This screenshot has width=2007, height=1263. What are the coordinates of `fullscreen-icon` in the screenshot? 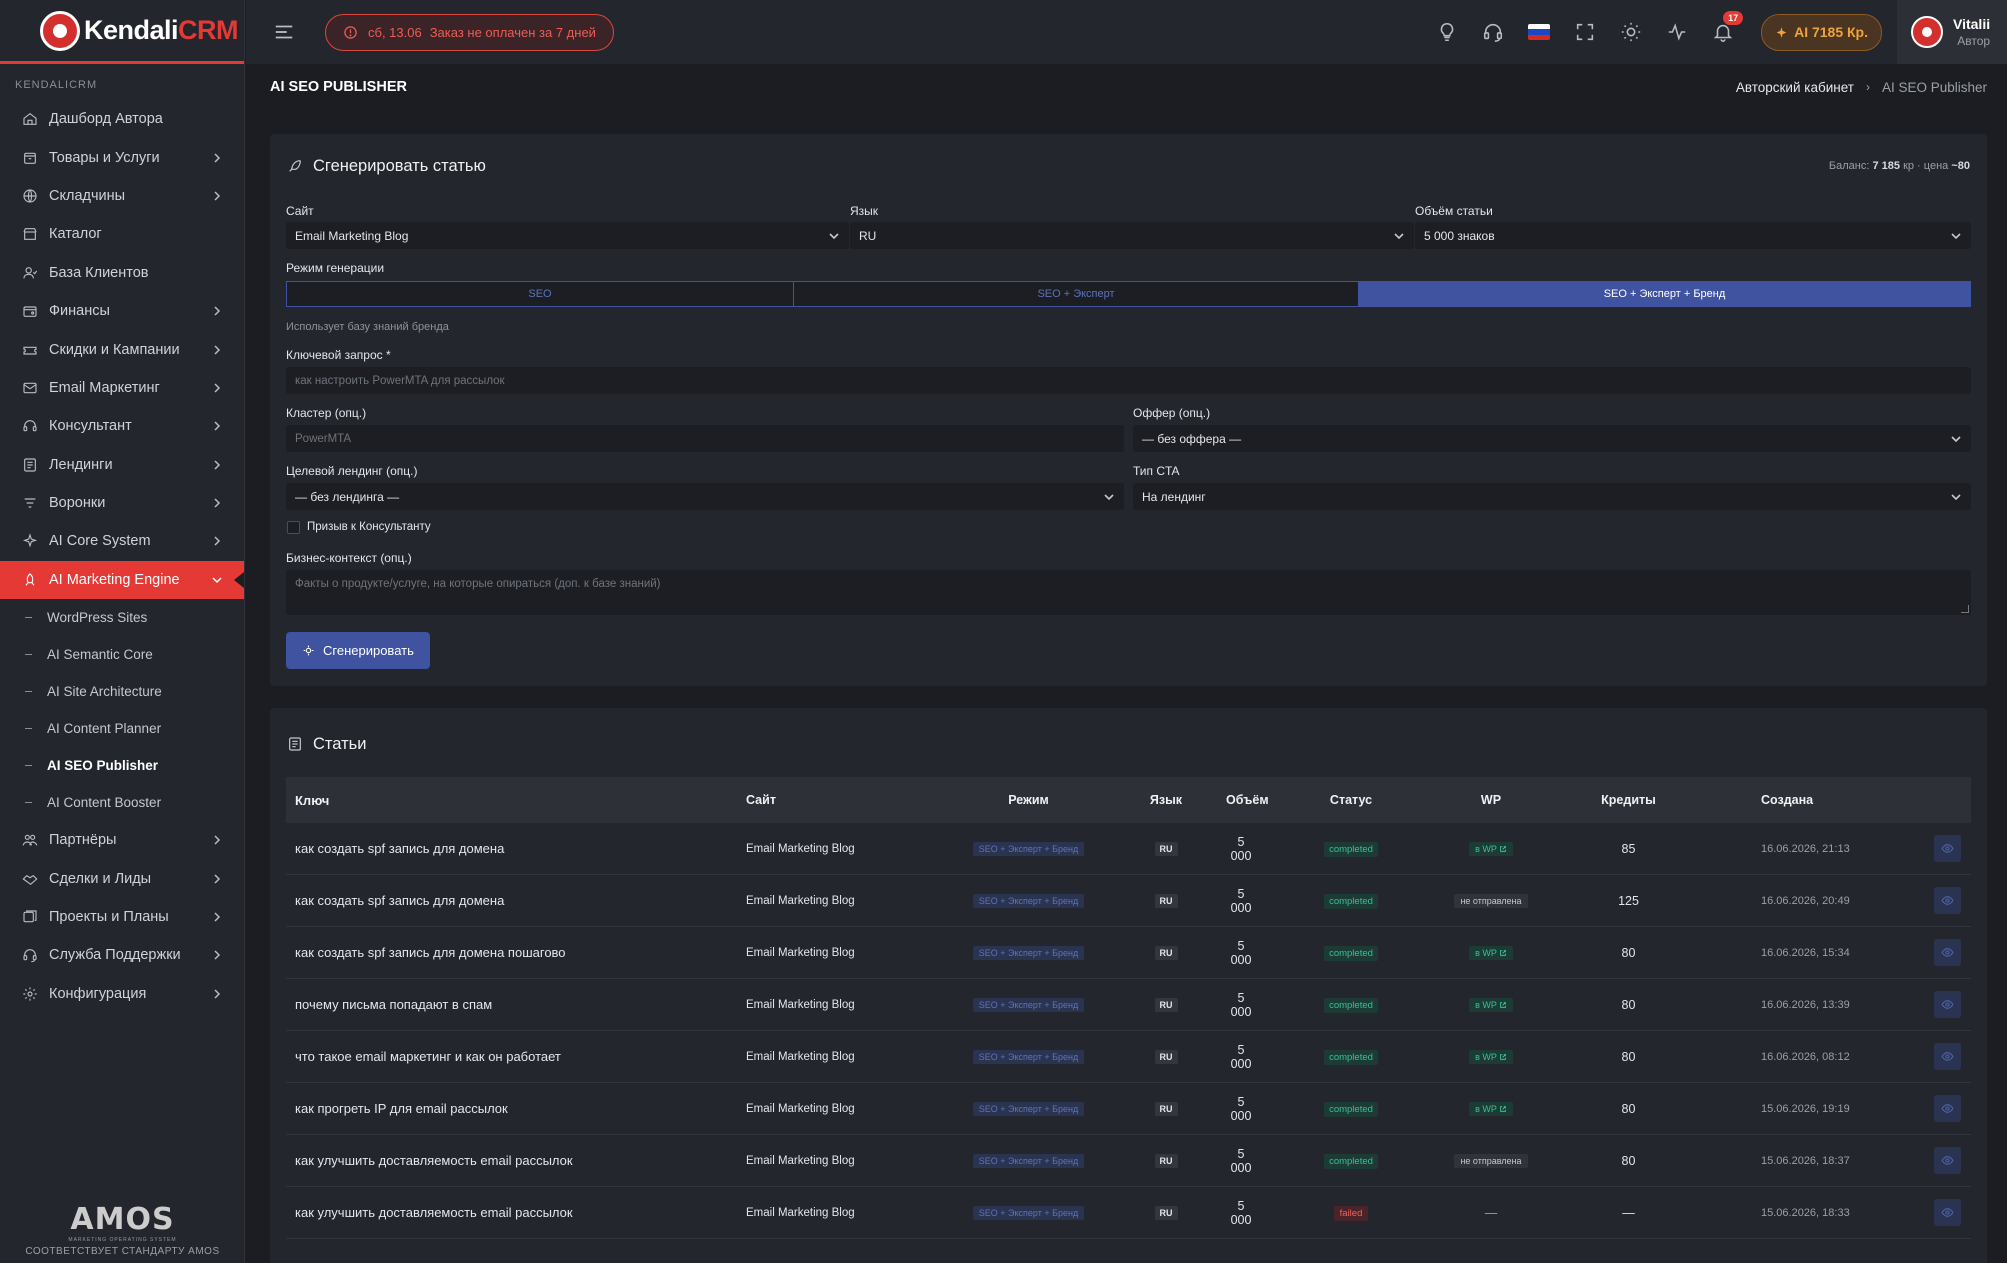 It's located at (1585, 32).